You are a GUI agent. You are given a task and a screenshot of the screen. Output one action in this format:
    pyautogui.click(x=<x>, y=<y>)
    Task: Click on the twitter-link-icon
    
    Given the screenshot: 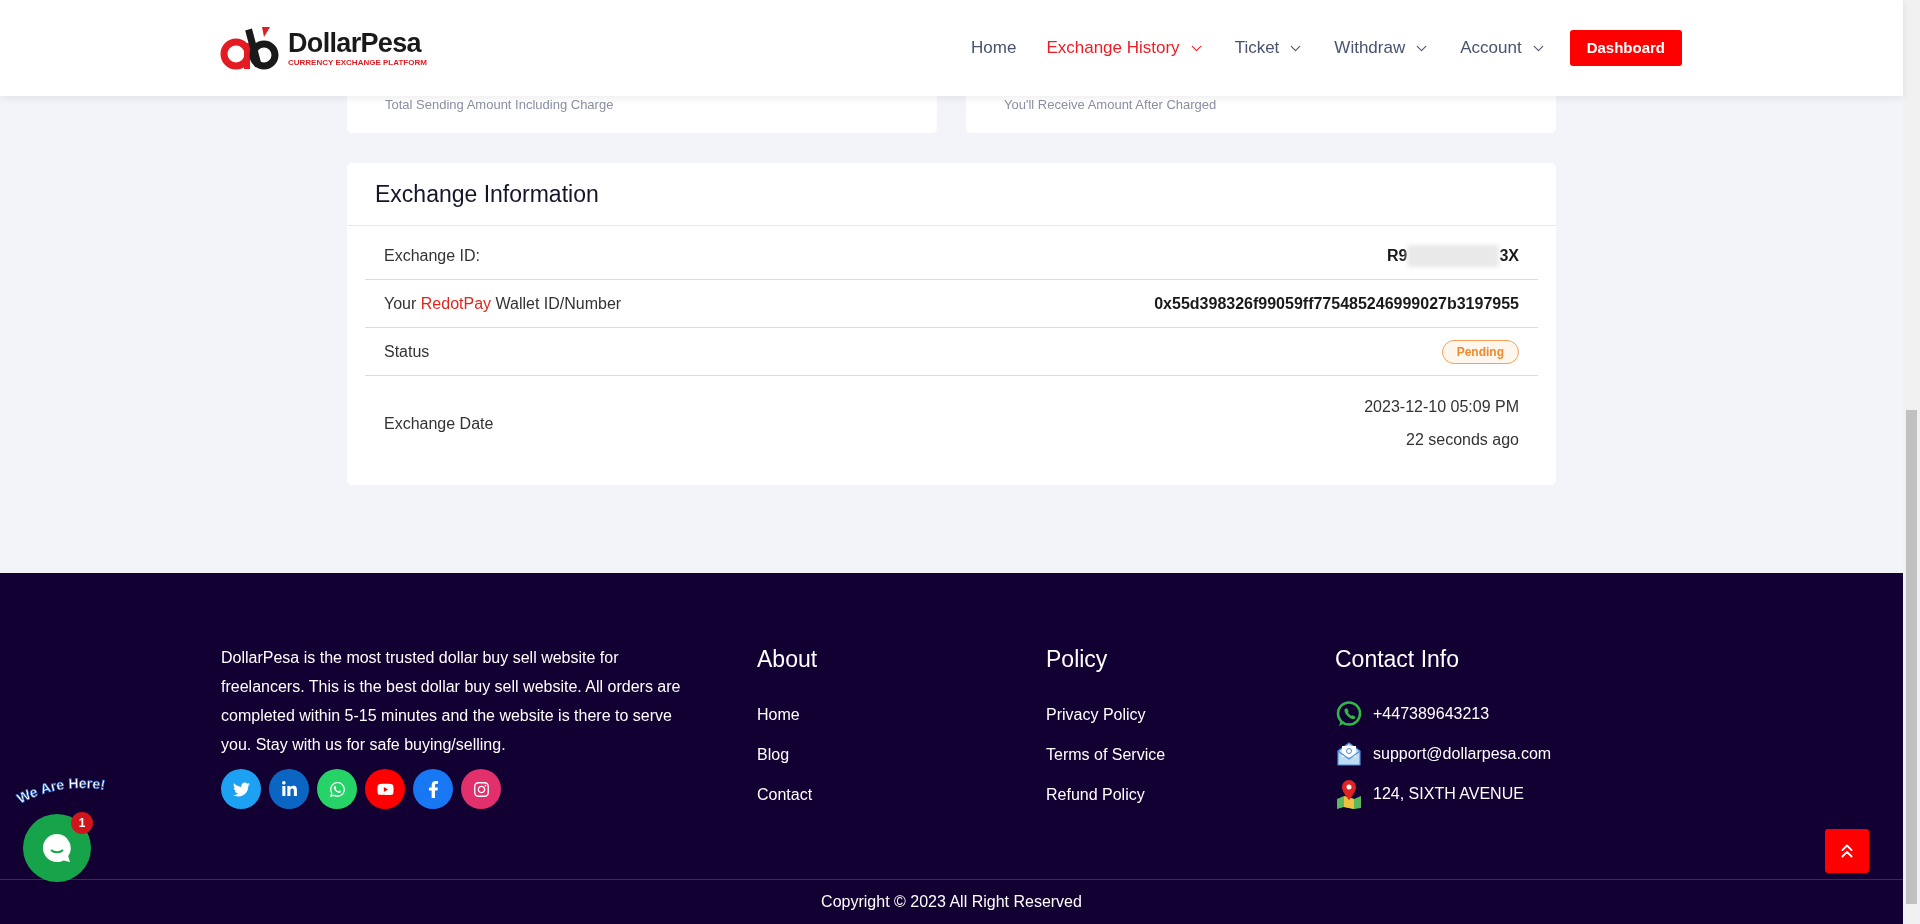 What is the action you would take?
    pyautogui.click(x=241, y=789)
    